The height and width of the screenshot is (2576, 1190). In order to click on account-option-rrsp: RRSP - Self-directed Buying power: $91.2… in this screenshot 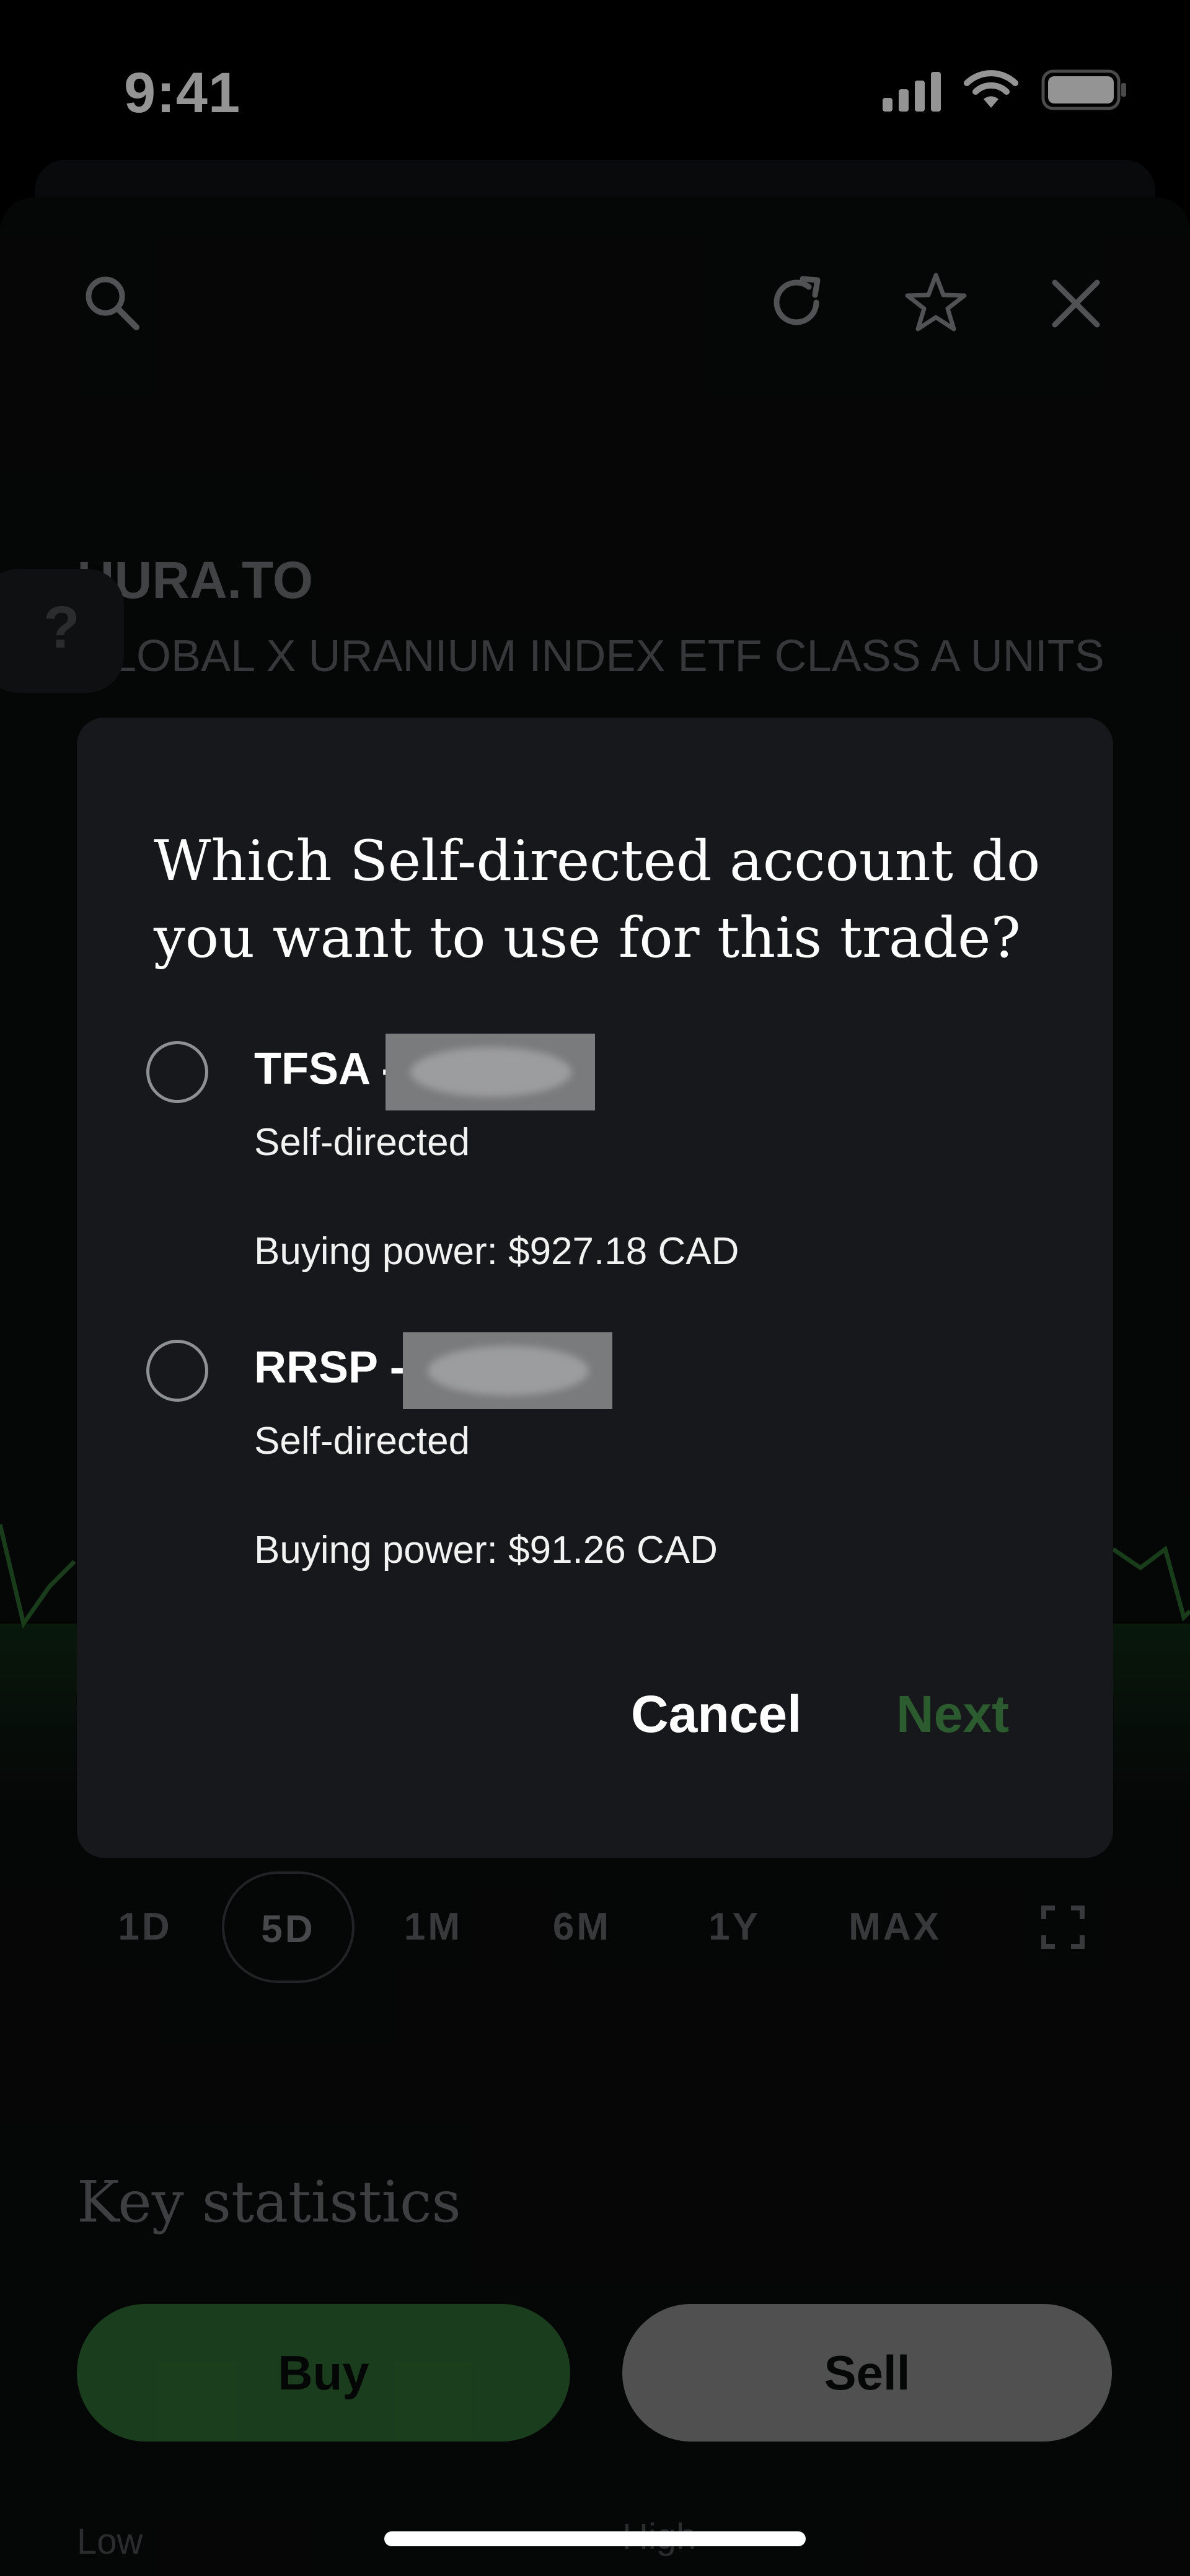, I will do `click(595, 1466)`.